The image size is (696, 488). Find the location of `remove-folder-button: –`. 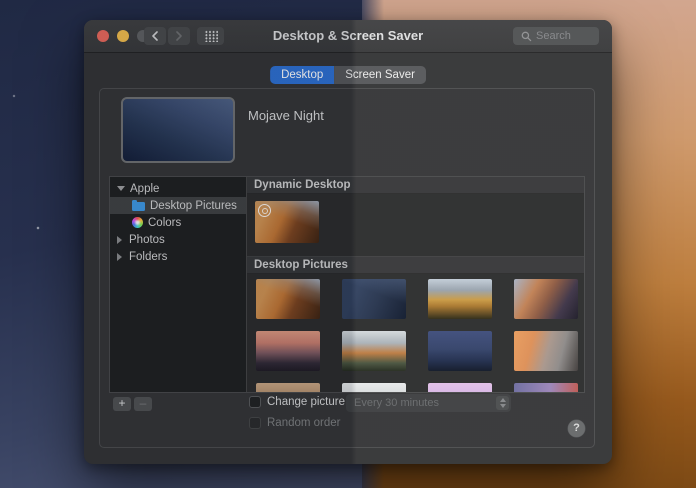

remove-folder-button: – is located at coordinates (143, 404).